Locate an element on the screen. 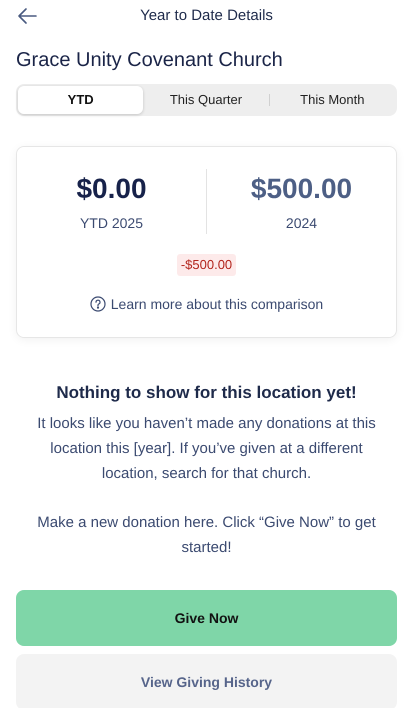 The width and height of the screenshot is (413, 708). church-name: Grace Unity Covenant Church is located at coordinates (150, 60).